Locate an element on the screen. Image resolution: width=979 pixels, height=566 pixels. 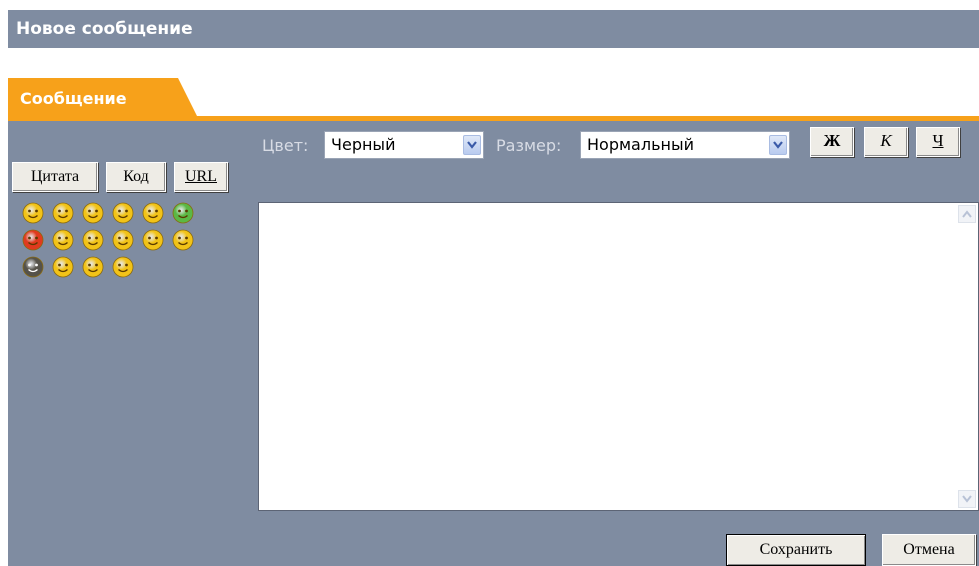
cancel-button: Отмена is located at coordinates (929, 550).